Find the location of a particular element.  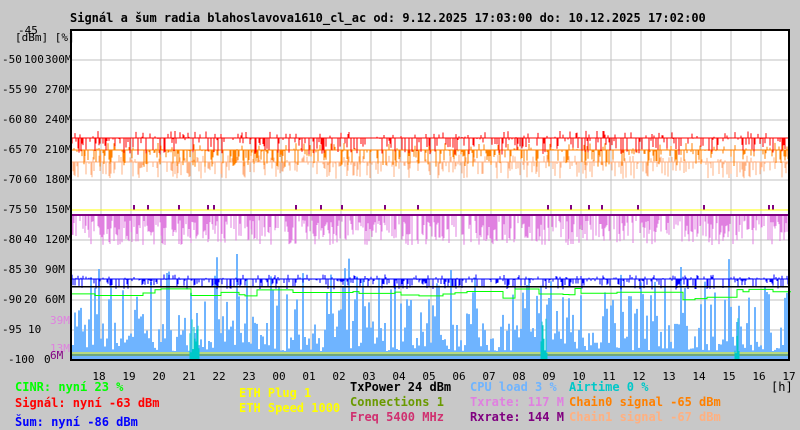

y-tick-rate: 270M is located at coordinates (58, 89).